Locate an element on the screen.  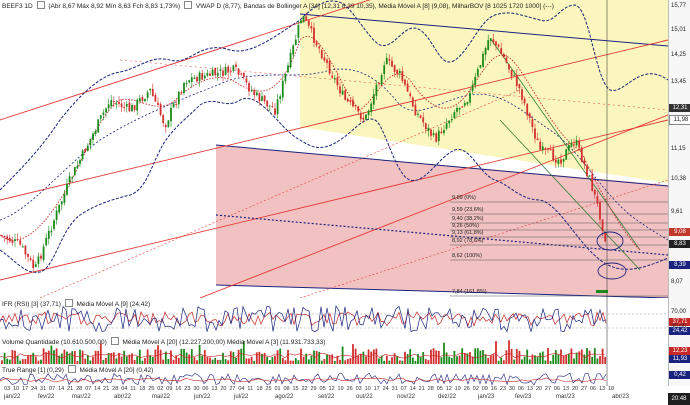
fib-label: 9,40 (38,2%) is located at coordinates (468, 219).